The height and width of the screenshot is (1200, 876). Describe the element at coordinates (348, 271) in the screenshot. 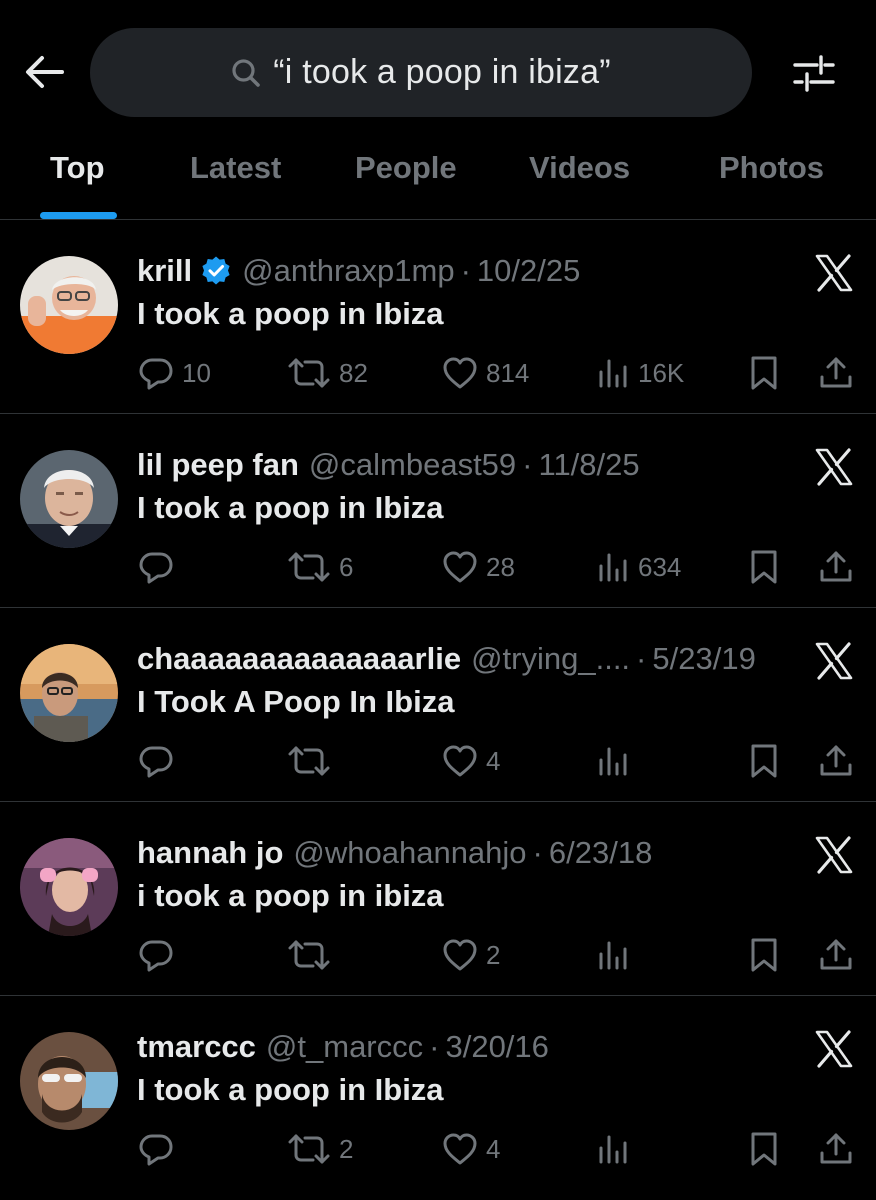

I see `user-handle: @anthraxp1mp` at that location.